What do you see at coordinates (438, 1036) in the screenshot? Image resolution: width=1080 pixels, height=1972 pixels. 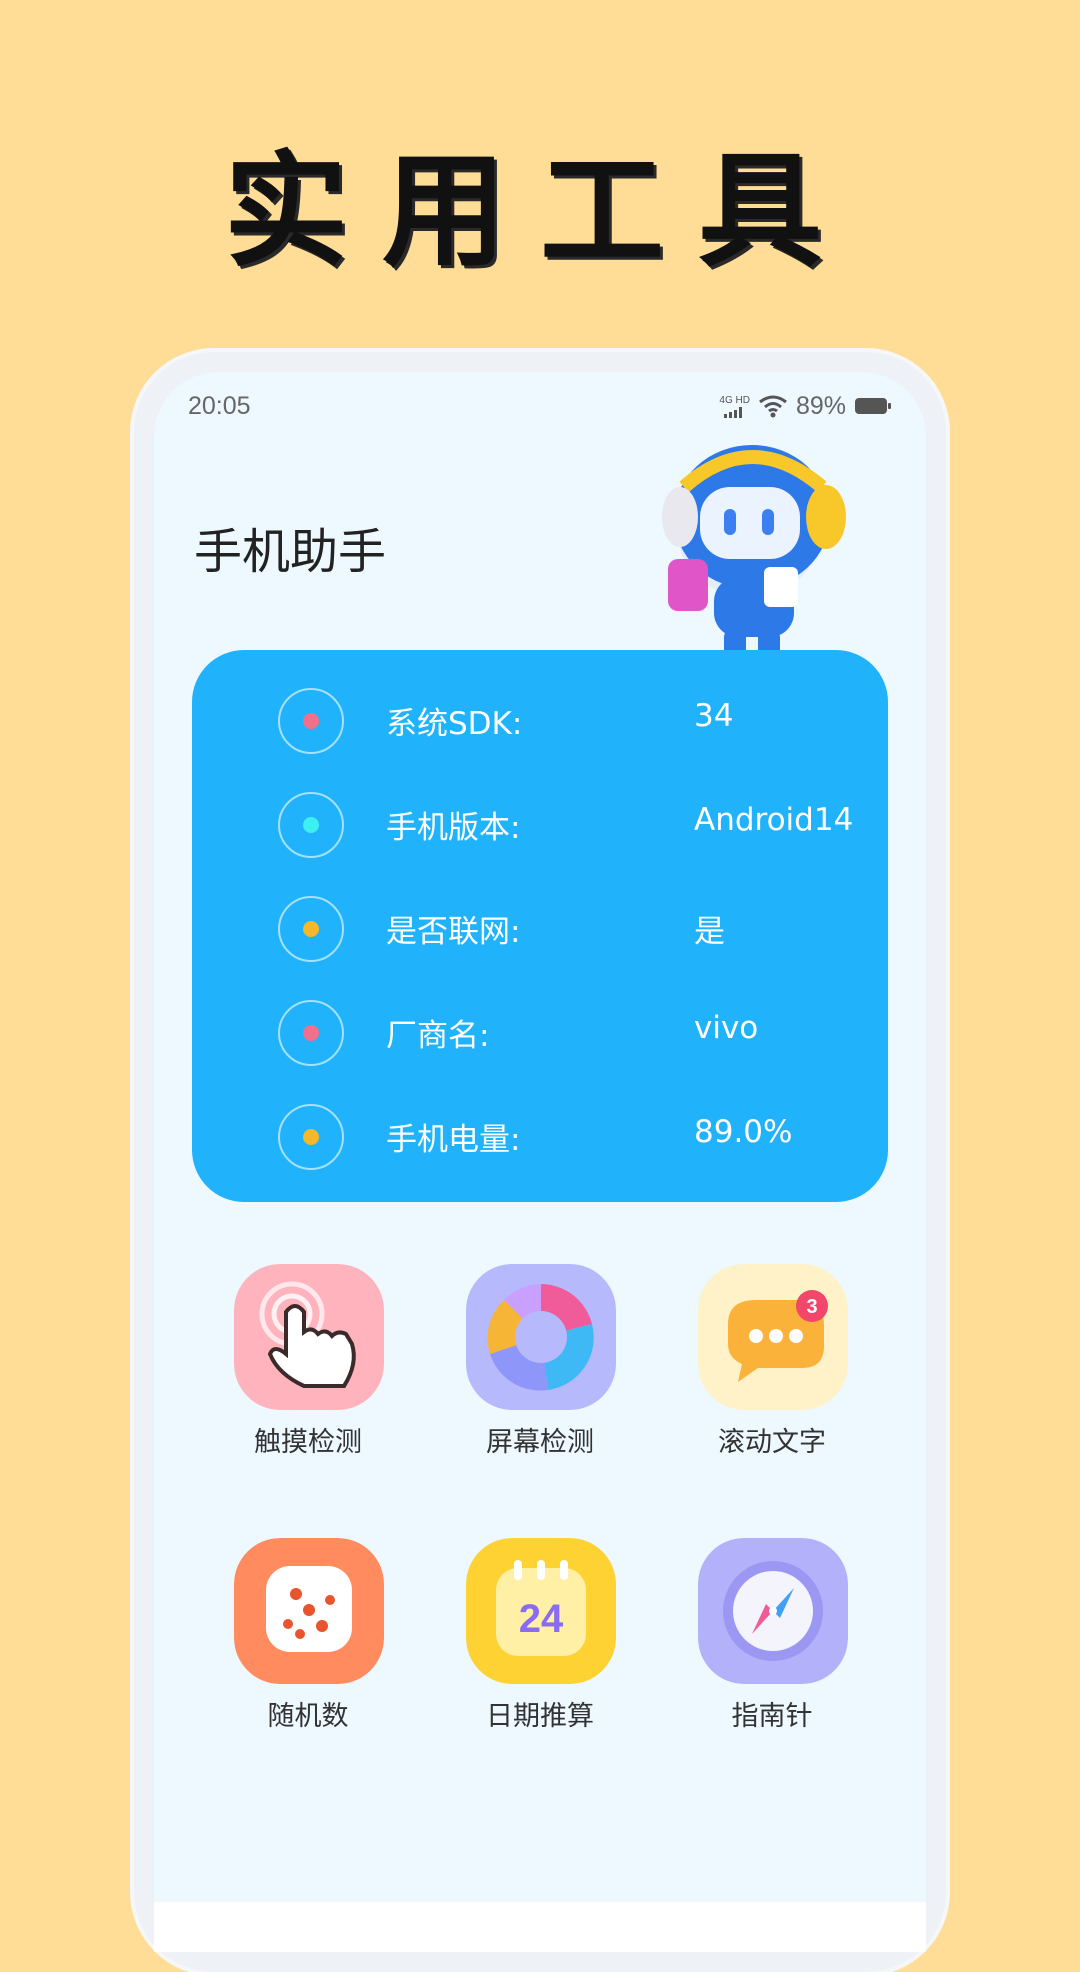 I see `info-label: 厂商名:` at bounding box center [438, 1036].